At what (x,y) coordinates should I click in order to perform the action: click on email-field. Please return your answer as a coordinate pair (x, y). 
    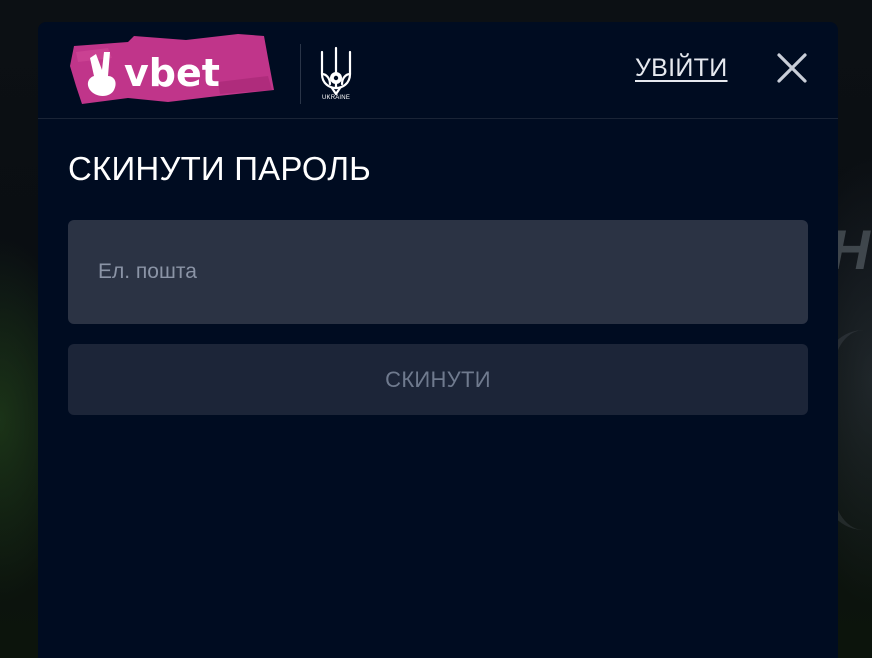
    Looking at the image, I should click on (438, 272).